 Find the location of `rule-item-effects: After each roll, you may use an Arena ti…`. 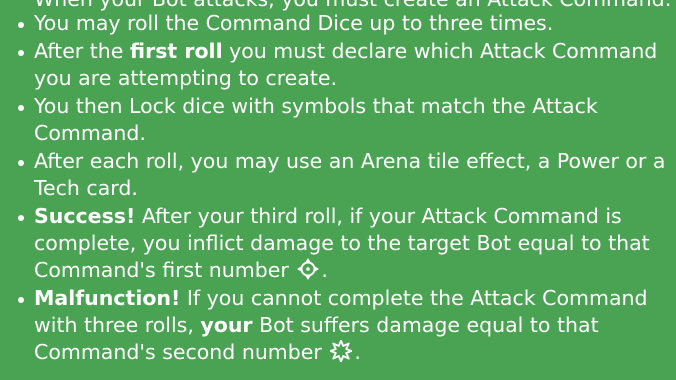

rule-item-effects: After each roll, you may use an Arena ti… is located at coordinates (342, 175).